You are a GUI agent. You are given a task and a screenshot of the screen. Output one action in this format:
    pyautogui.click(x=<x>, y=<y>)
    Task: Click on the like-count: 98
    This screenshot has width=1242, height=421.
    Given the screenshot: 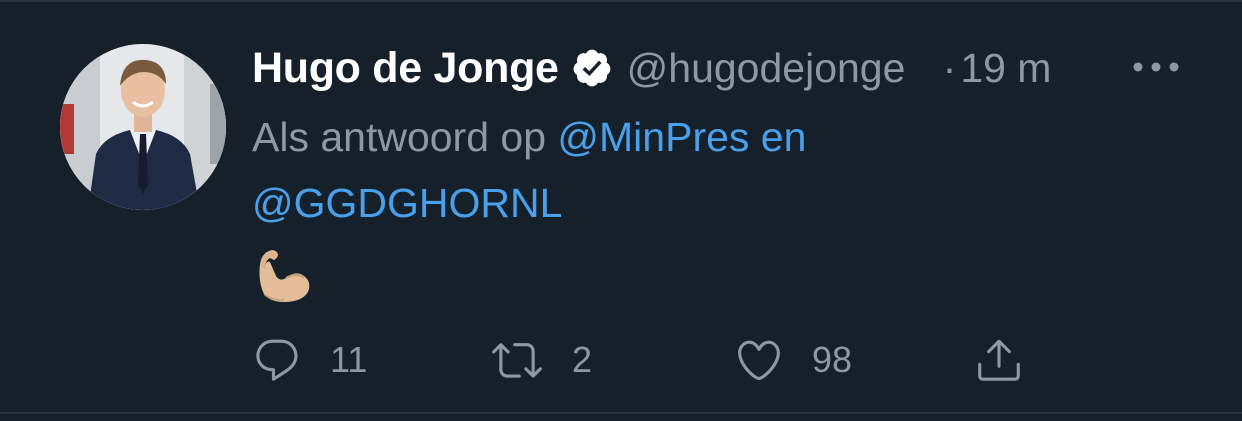 What is the action you would take?
    pyautogui.click(x=832, y=359)
    